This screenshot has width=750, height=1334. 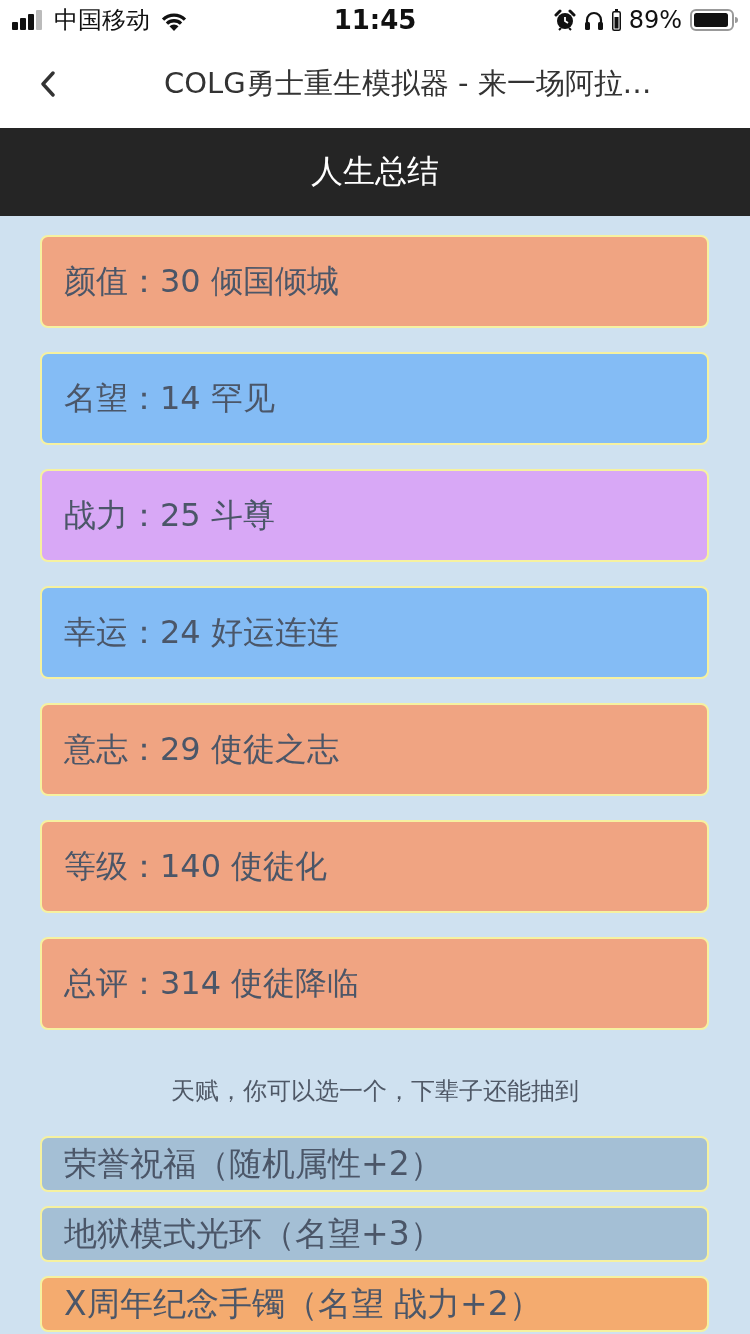 I want to click on alarm-clock-icon, so click(x=564, y=20).